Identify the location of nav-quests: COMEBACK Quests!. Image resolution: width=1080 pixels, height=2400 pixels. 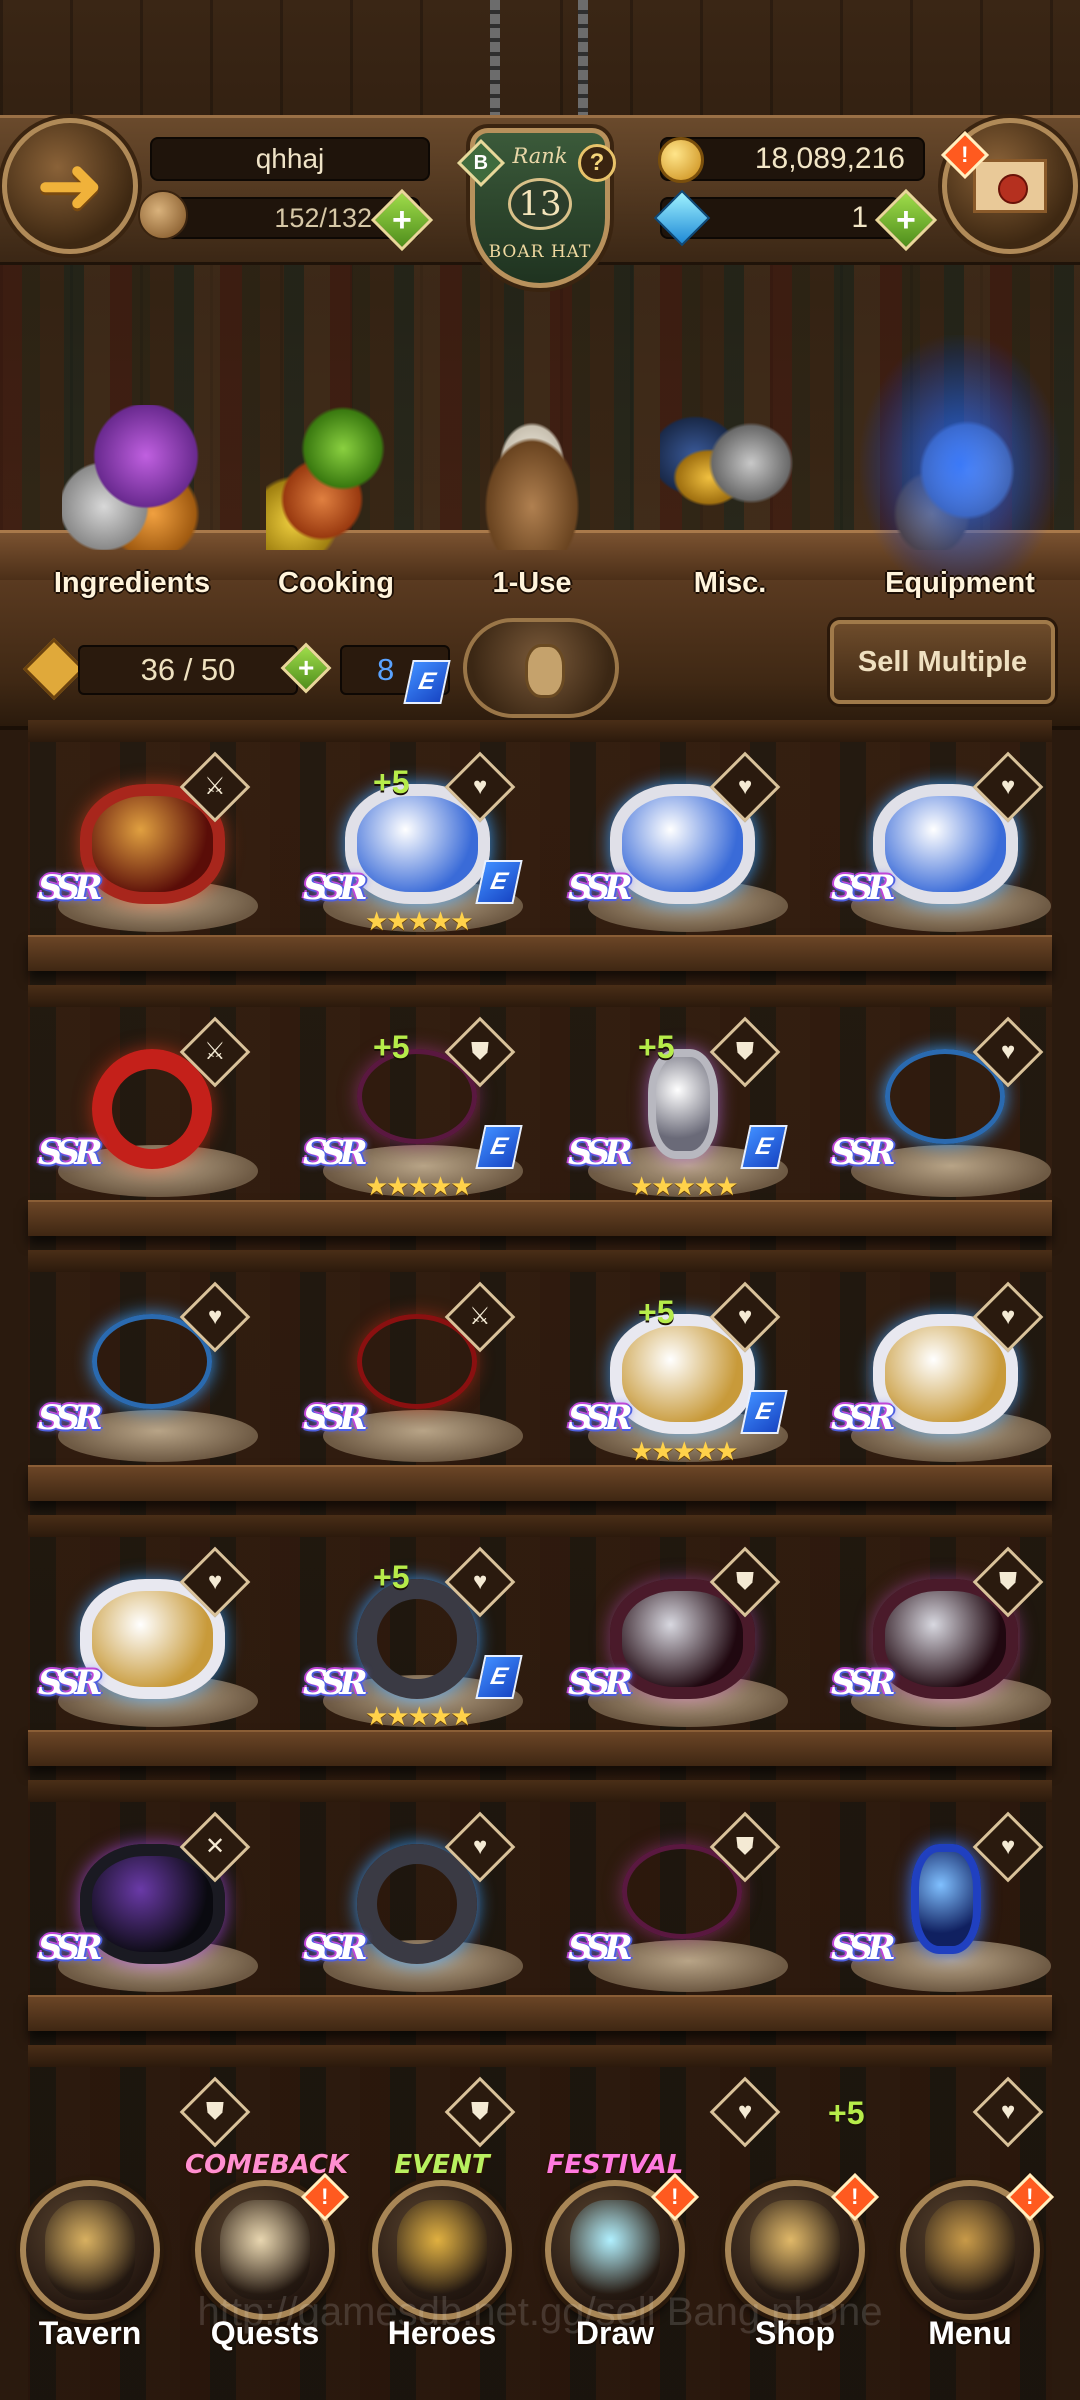
(265, 2270).